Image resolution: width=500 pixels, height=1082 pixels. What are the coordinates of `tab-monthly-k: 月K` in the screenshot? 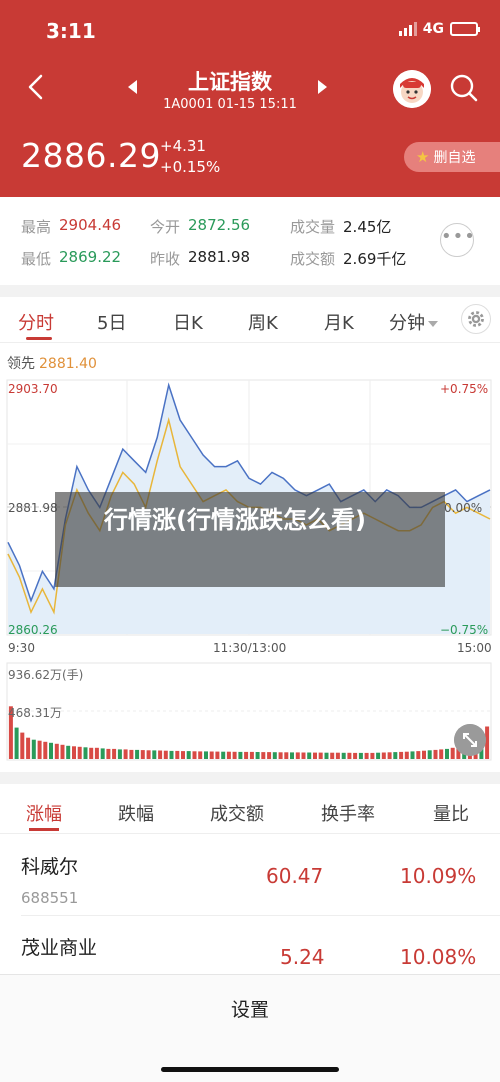 It's located at (339, 322).